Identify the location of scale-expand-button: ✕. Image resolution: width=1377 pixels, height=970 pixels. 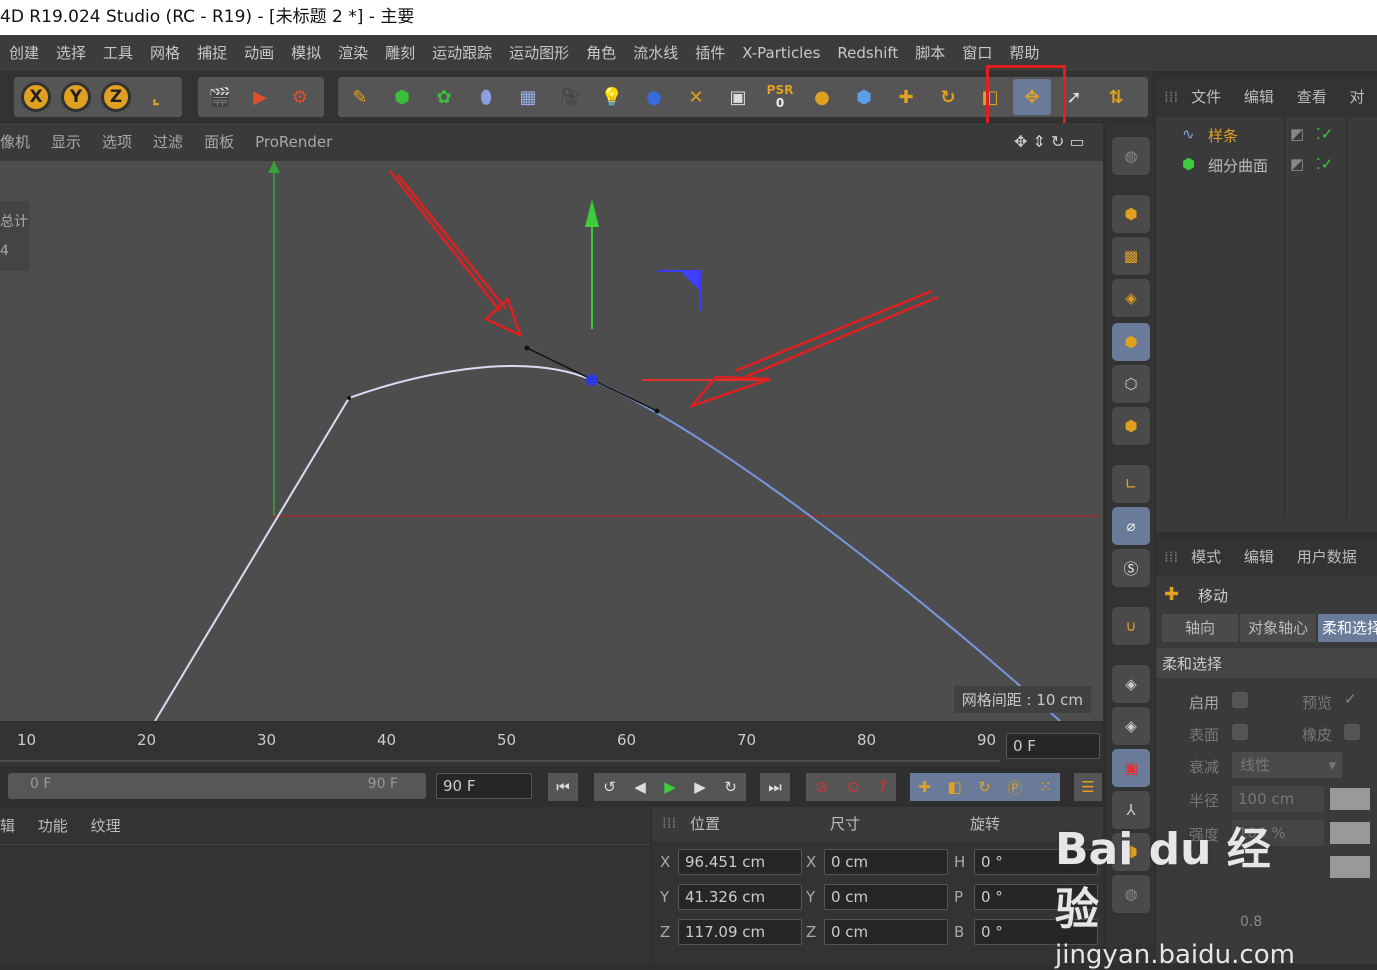
(696, 97).